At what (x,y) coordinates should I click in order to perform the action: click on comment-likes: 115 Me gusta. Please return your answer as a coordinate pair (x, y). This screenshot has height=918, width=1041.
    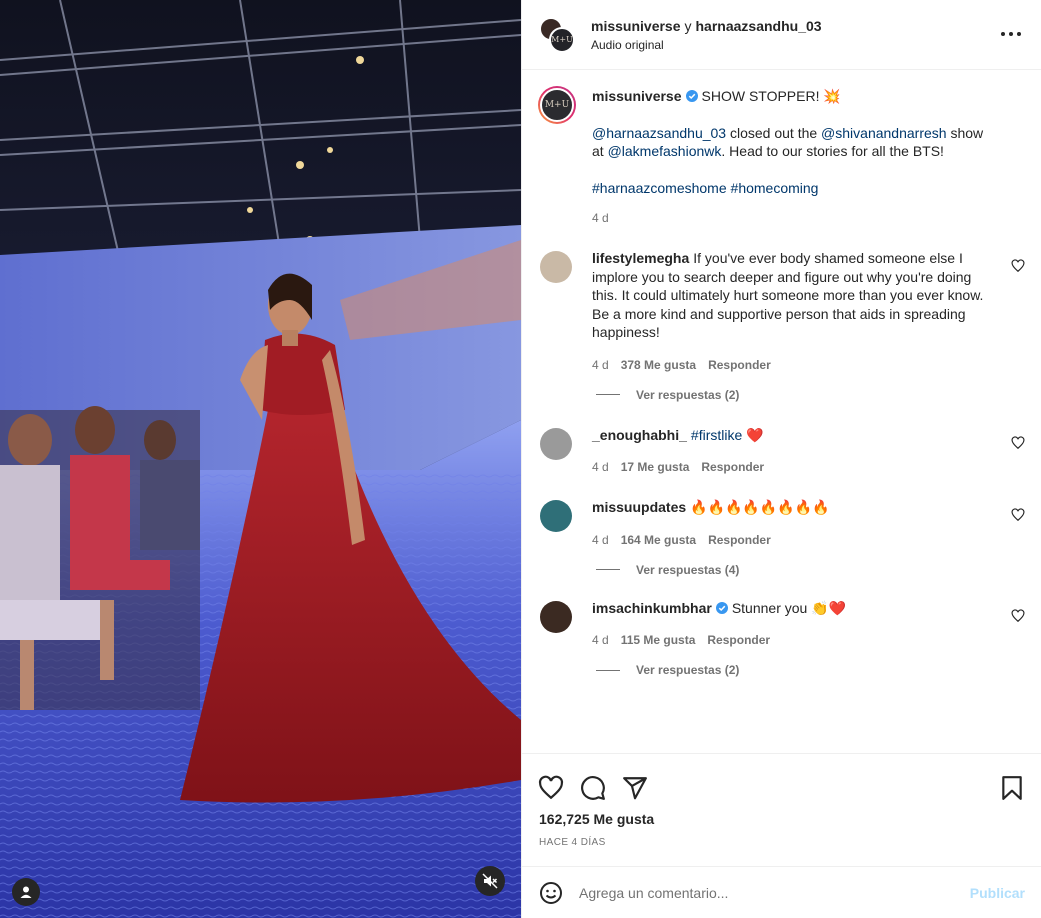
    Looking at the image, I should click on (658, 640).